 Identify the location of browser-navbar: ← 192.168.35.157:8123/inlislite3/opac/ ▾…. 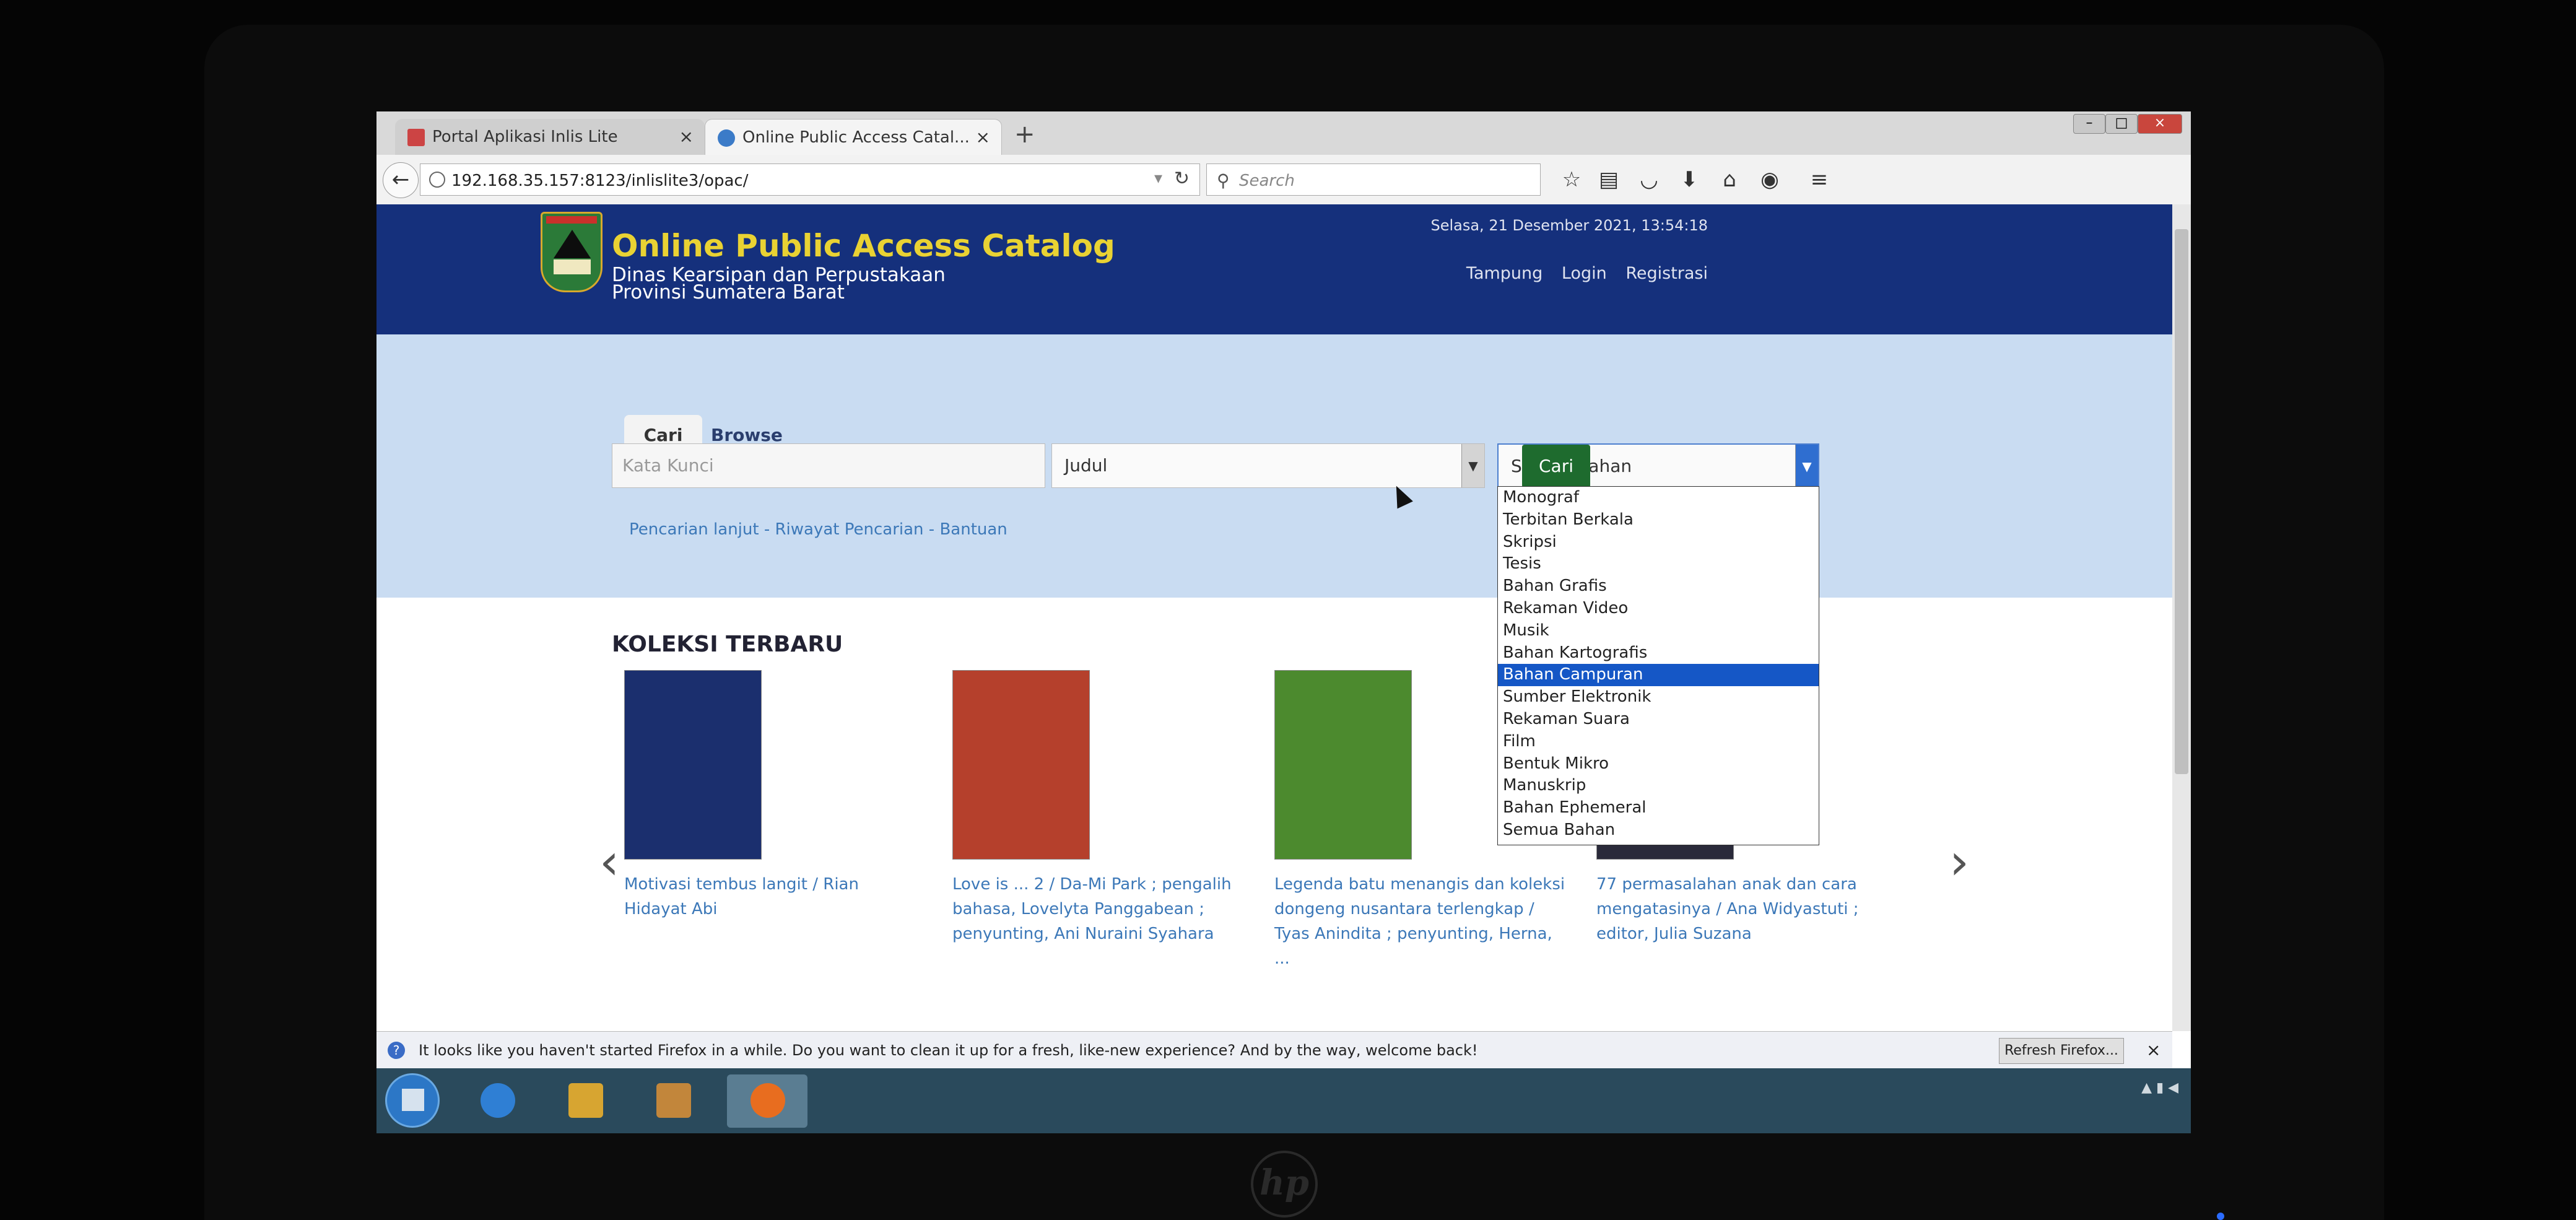
(1283, 180).